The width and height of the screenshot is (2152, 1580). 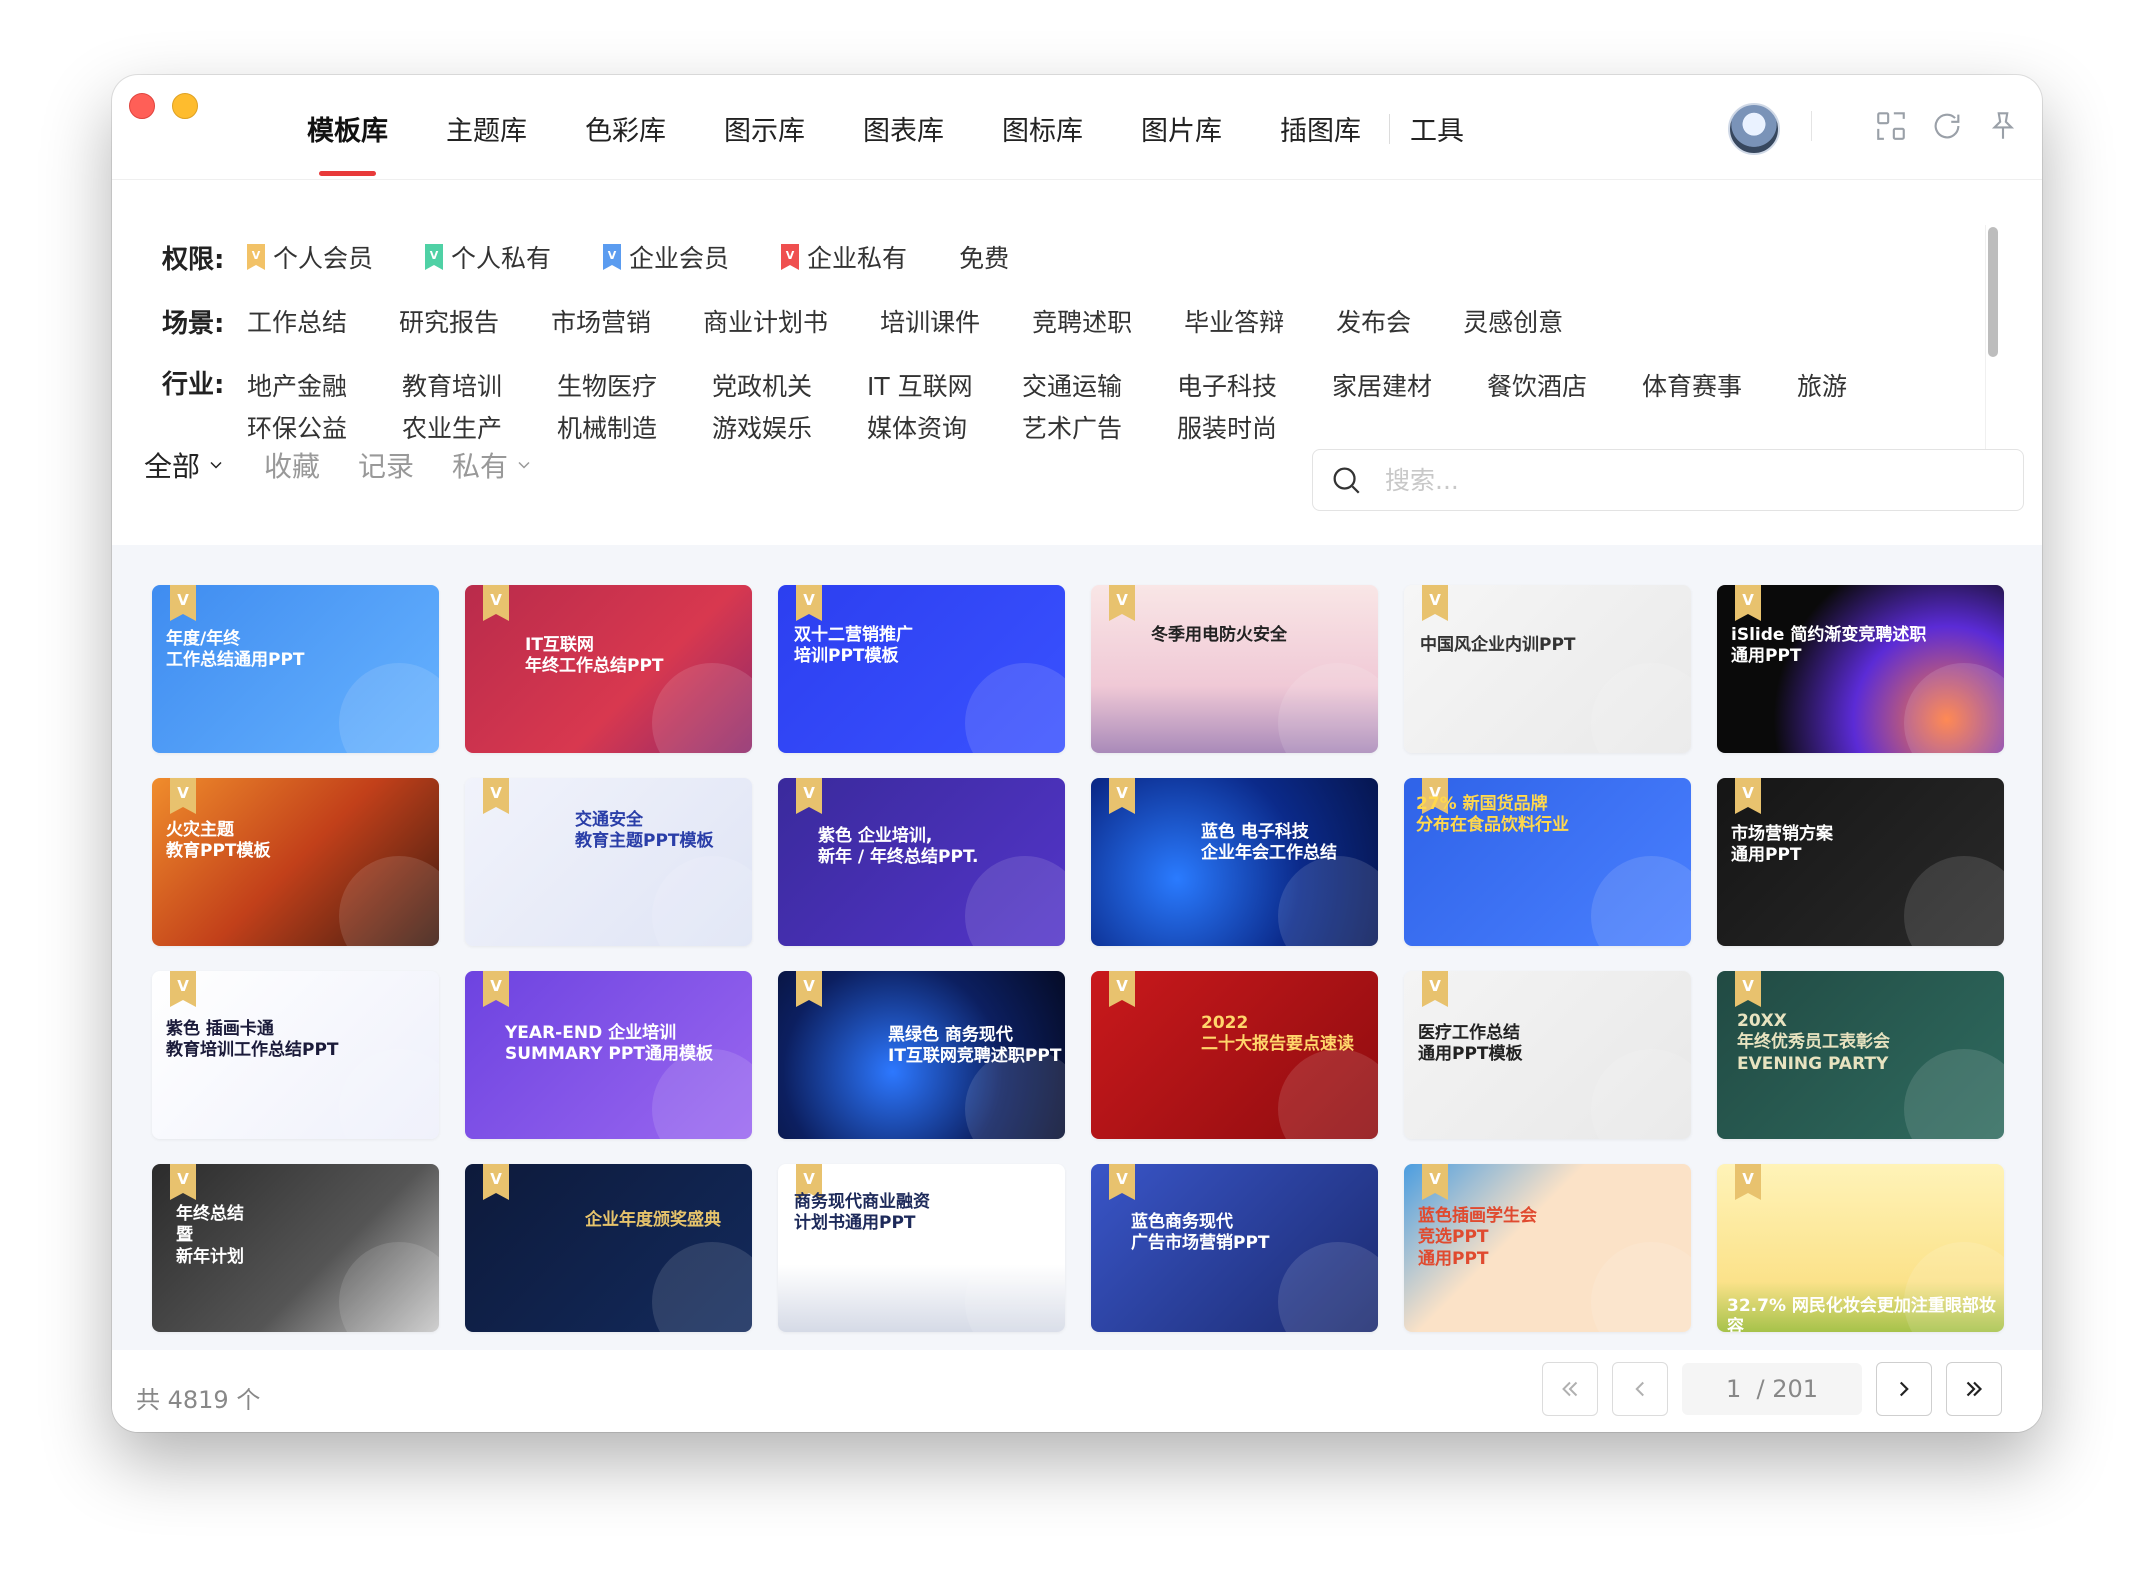 I want to click on template-card: V 黑绿色 商务现代 IT互联网竞聘述职PPT, so click(x=921, y=1055).